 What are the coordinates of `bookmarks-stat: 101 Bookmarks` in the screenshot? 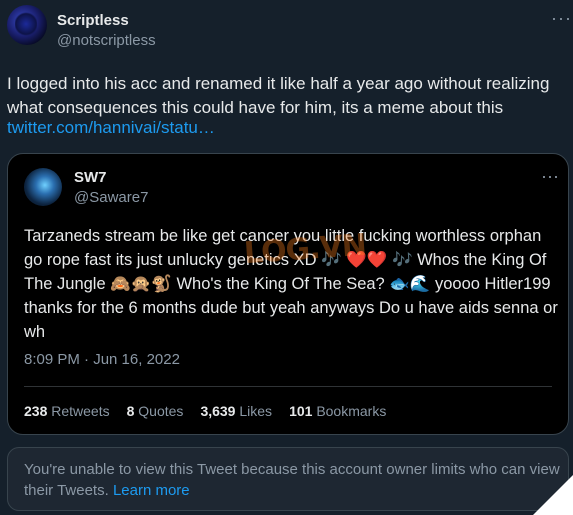 It's located at (337, 411).